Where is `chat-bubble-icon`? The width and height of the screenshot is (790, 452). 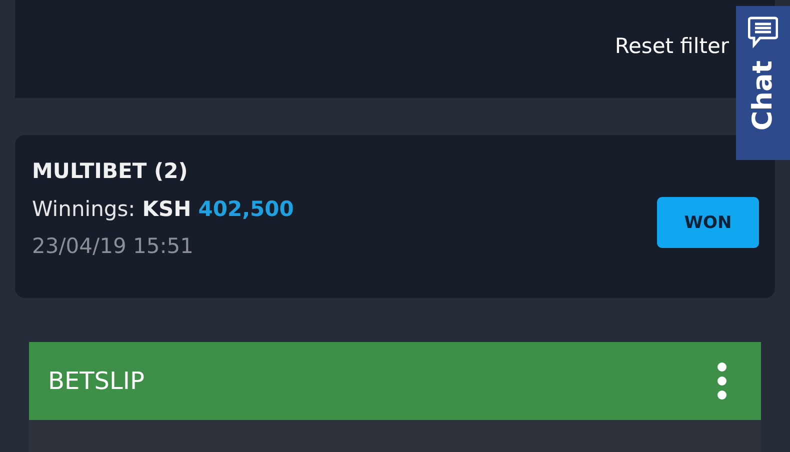
chat-bubble-icon is located at coordinates (763, 33).